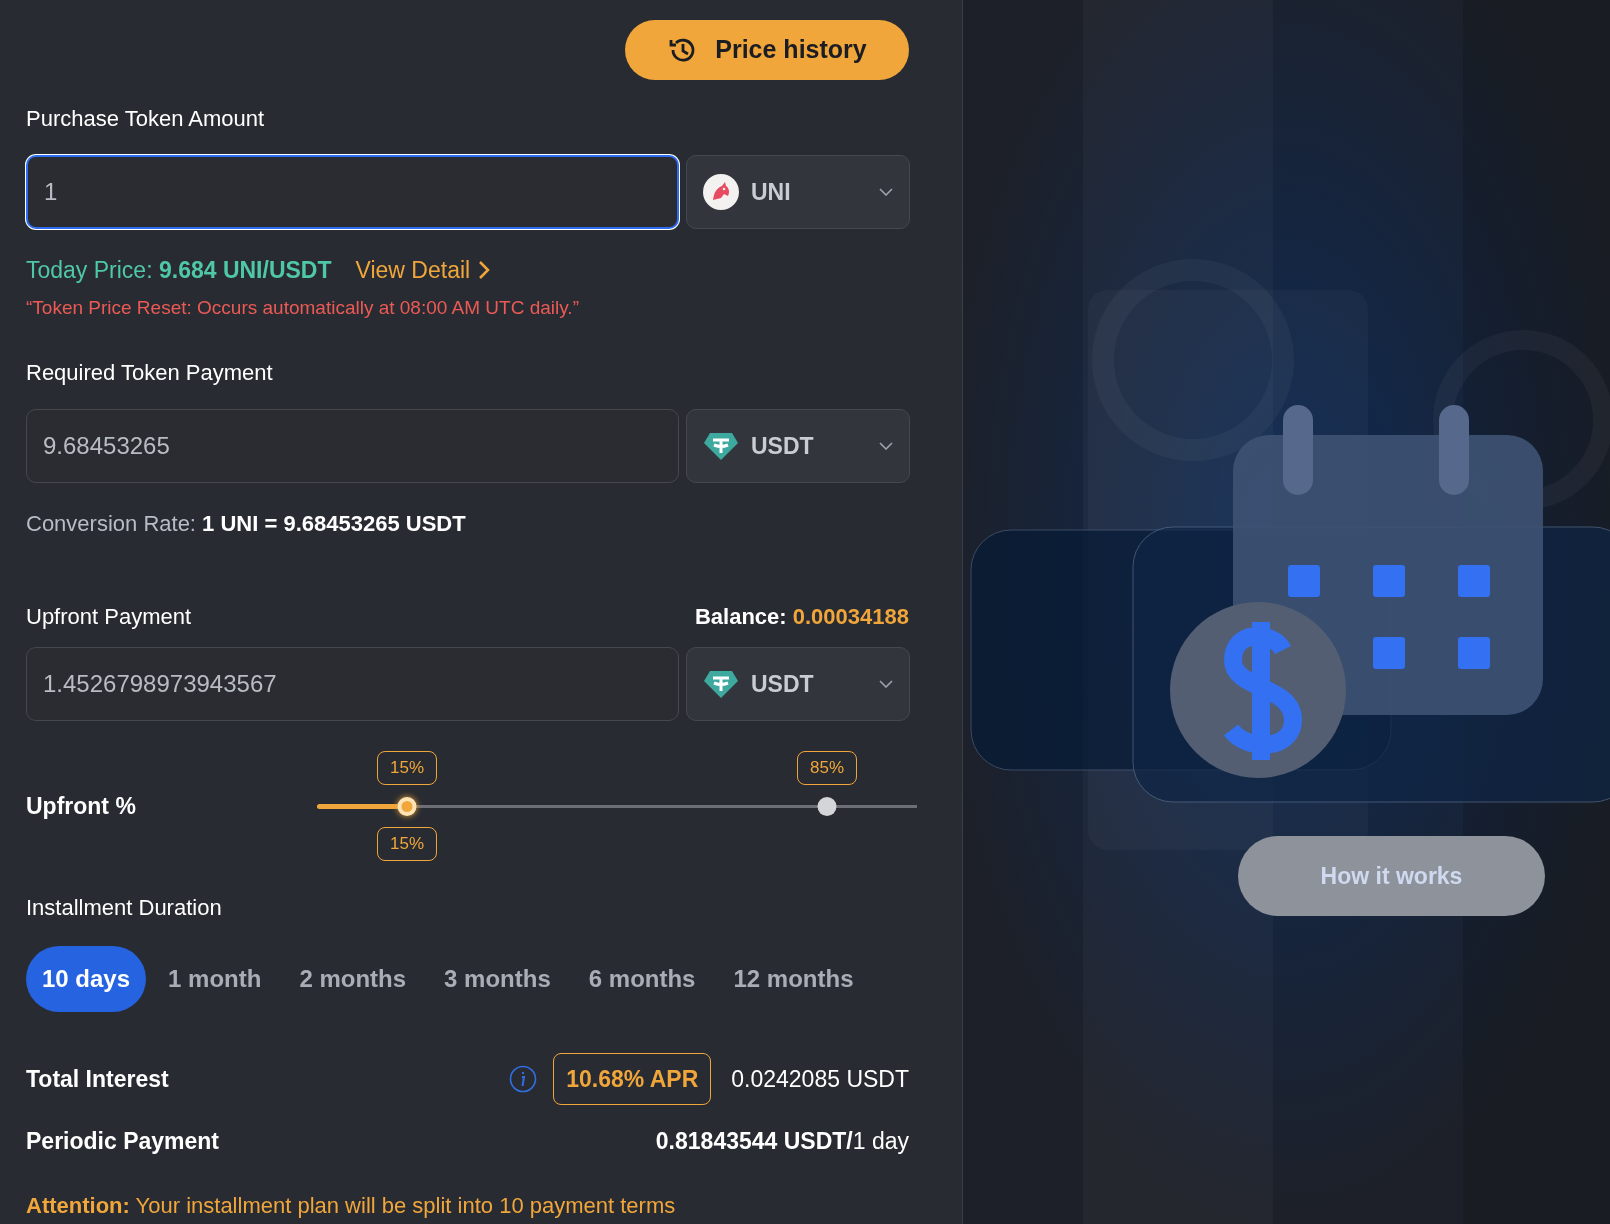 This screenshot has height=1224, width=1610. What do you see at coordinates (123, 1141) in the screenshot?
I see `row-label: Periodic Payment` at bounding box center [123, 1141].